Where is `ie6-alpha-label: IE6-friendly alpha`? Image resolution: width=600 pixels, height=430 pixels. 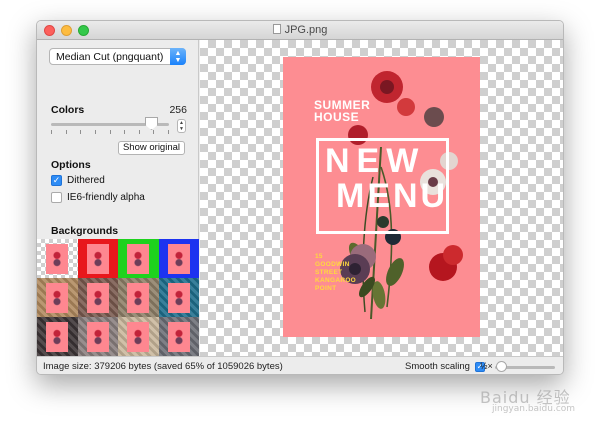 ie6-alpha-label: IE6-friendly alpha is located at coordinates (106, 197).